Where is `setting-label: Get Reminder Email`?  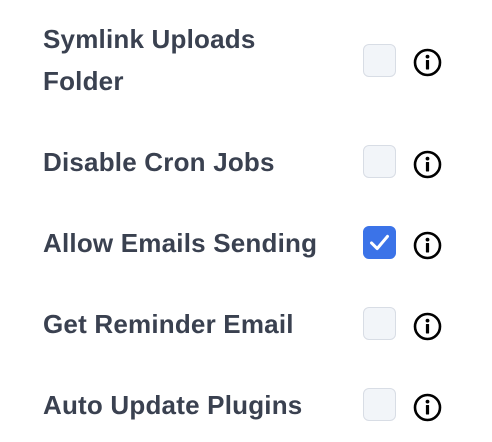
setting-label: Get Reminder Email is located at coordinates (168, 324).